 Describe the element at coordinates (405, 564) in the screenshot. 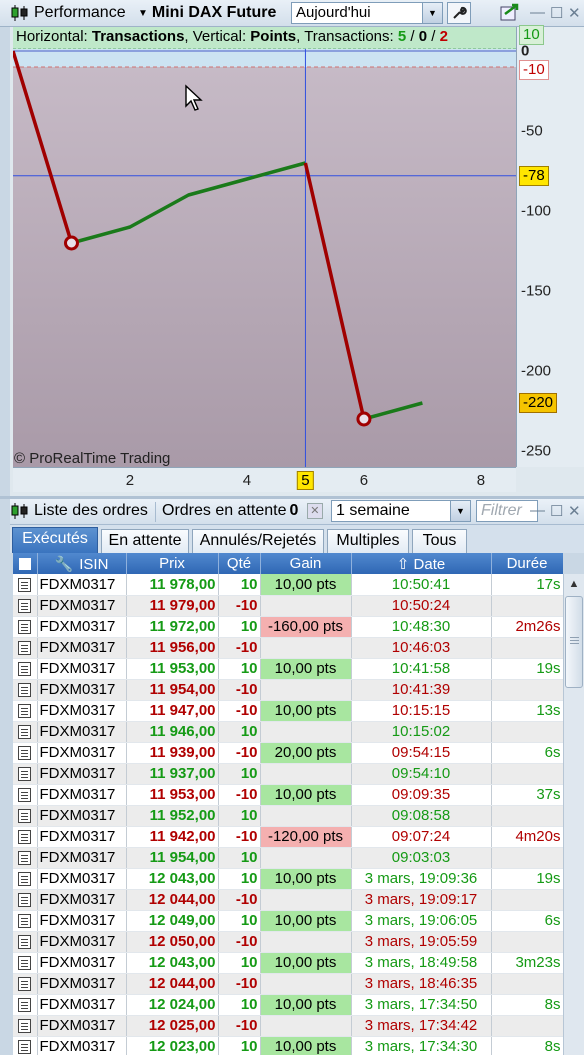

I see `sort-up-icon: ⇧` at that location.